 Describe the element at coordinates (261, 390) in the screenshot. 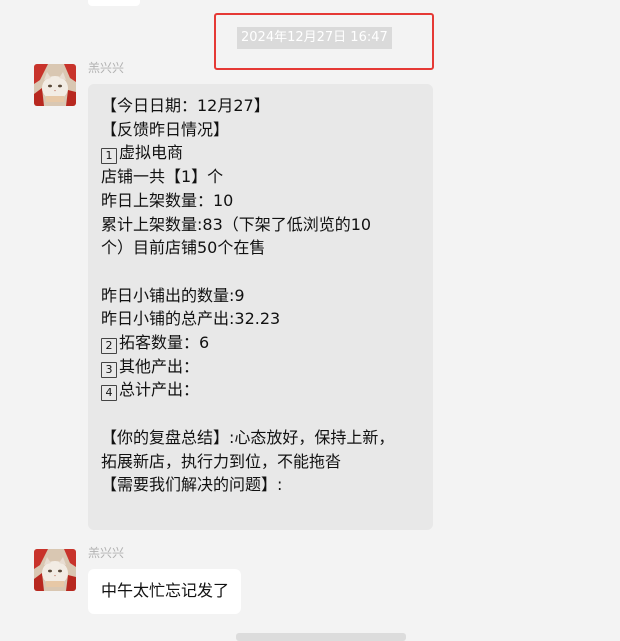

I see `message-line: 4 总计产出：` at that location.